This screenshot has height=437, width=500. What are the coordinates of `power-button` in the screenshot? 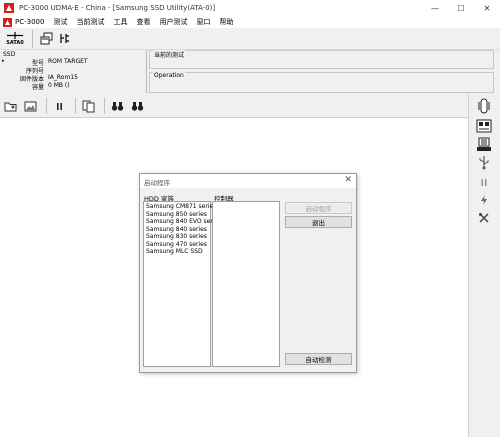 It's located at (64, 39).